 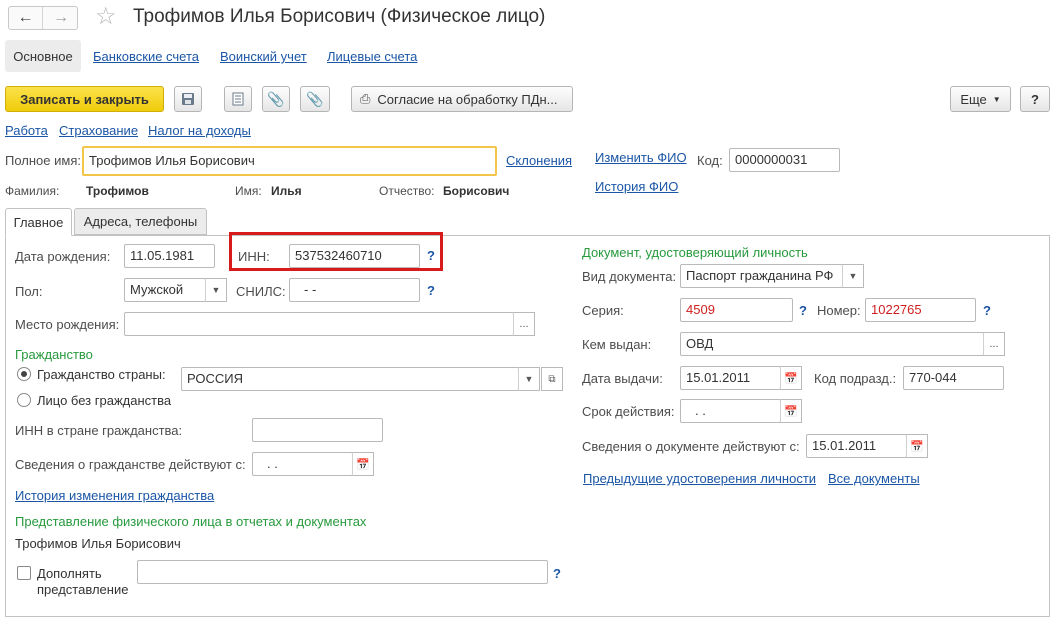 I want to click on citizenship-valid-calendar-button: 📅, so click(x=363, y=464).